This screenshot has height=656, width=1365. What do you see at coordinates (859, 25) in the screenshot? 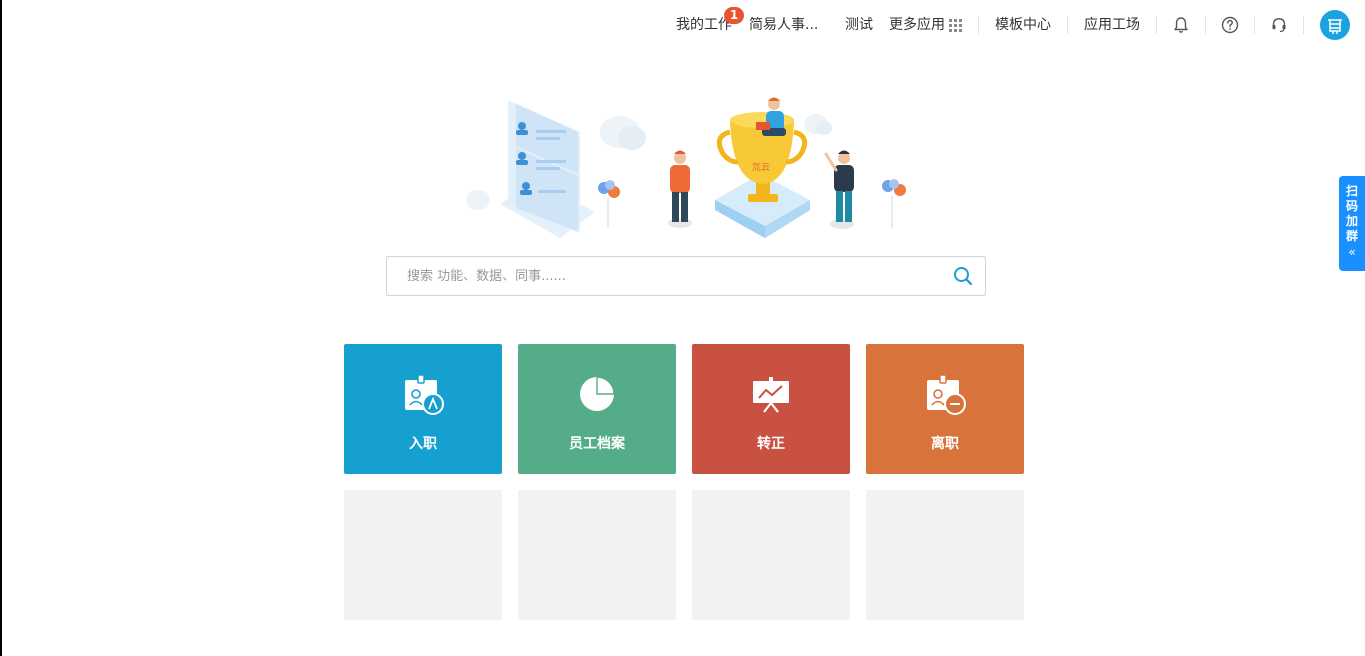
I see `nav-test: 测试` at bounding box center [859, 25].